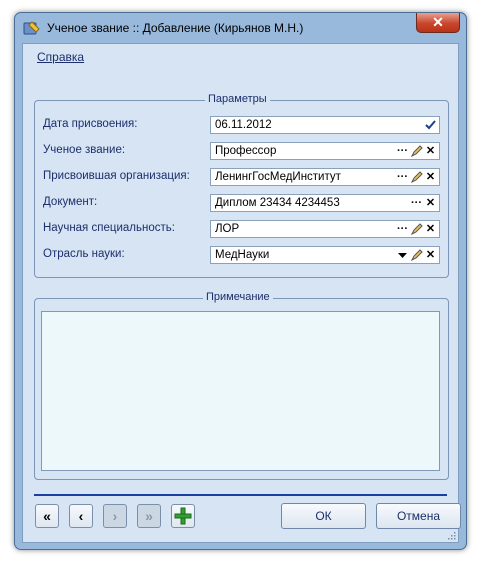 The image size is (480, 570). Describe the element at coordinates (402, 255) in the screenshot. I see `dropdown-arrow-icon` at that location.